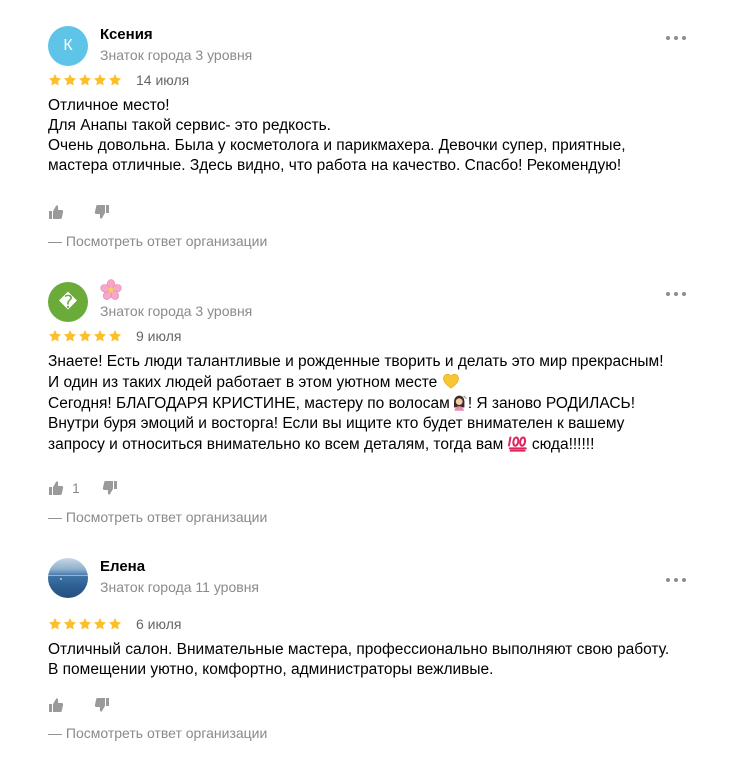 The image size is (740, 770). I want to click on review-line: Отличное место!, so click(109, 105).